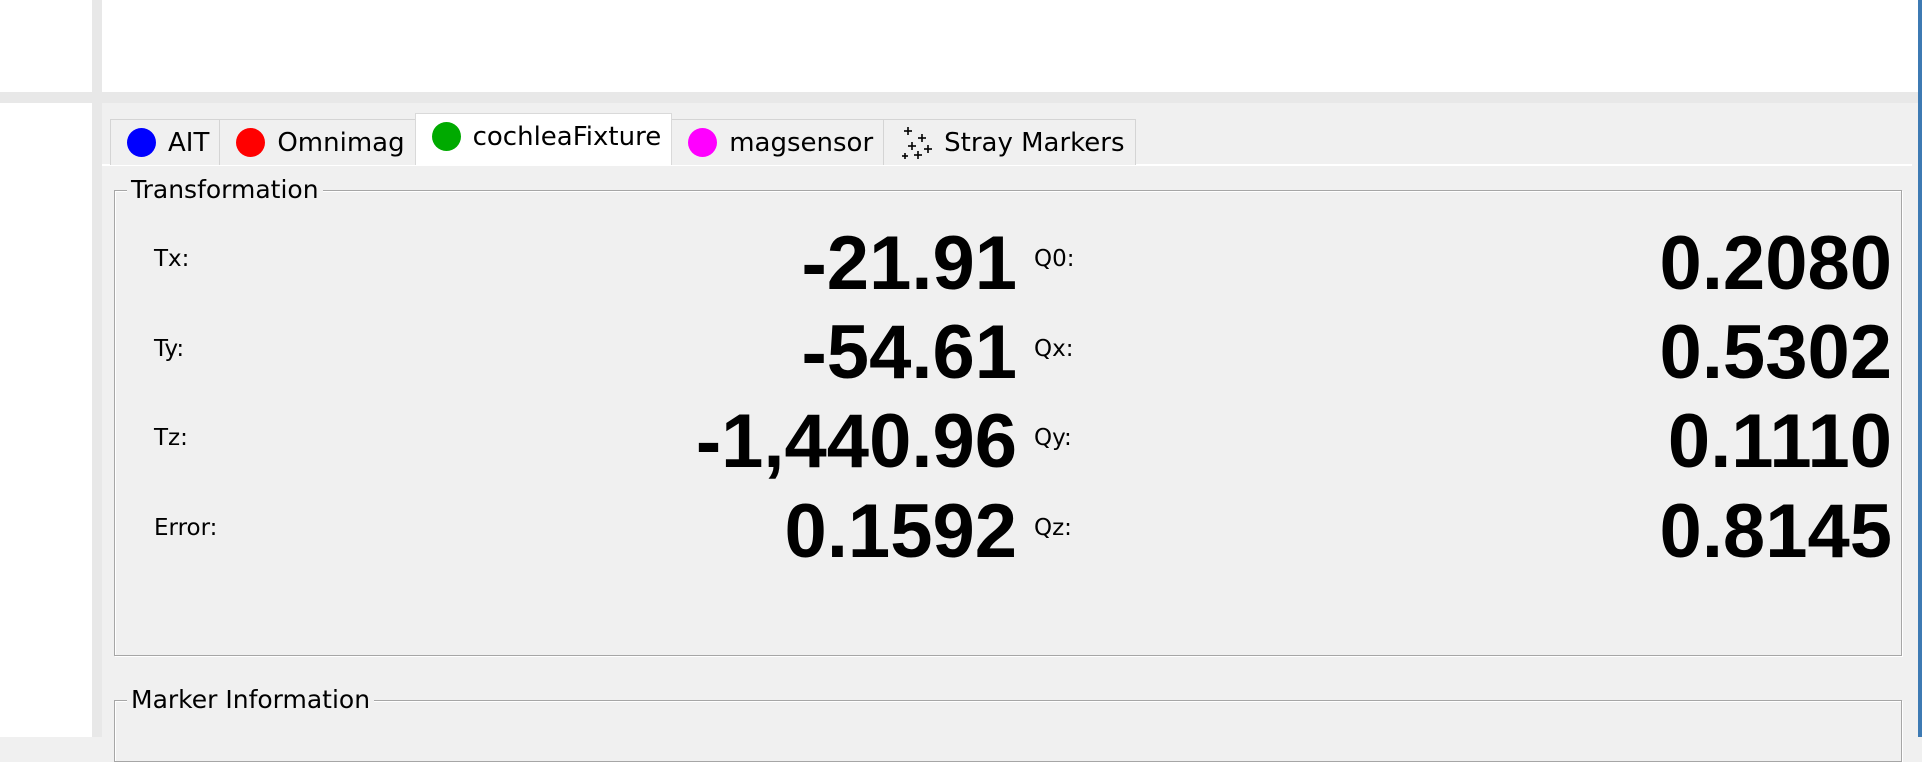 This screenshot has height=762, width=1922. Describe the element at coordinates (186, 528) in the screenshot. I see `error-label: Error:` at that location.